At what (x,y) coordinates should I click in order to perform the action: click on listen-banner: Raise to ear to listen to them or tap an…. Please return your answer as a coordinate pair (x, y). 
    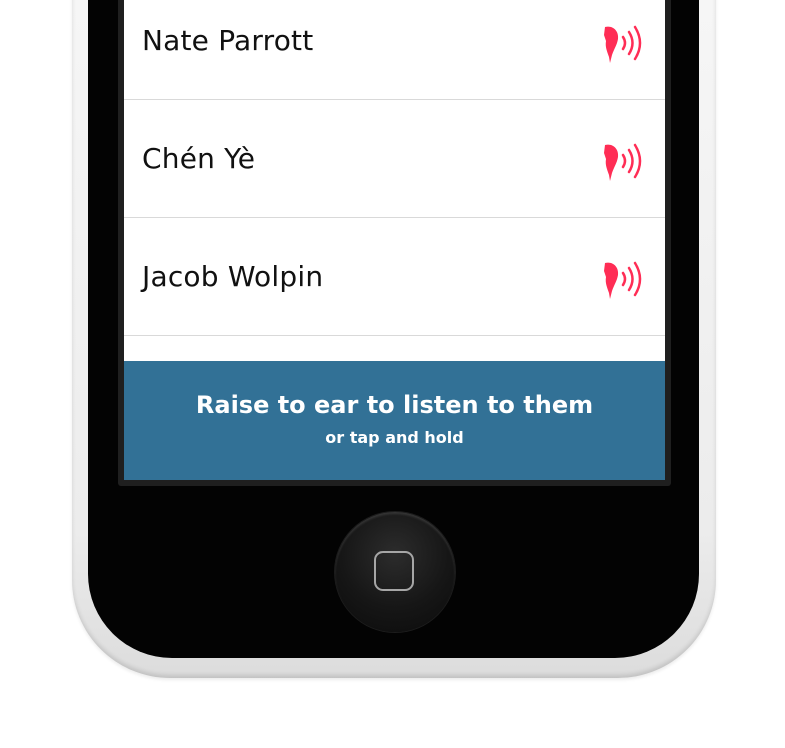
    Looking at the image, I should click on (394, 420).